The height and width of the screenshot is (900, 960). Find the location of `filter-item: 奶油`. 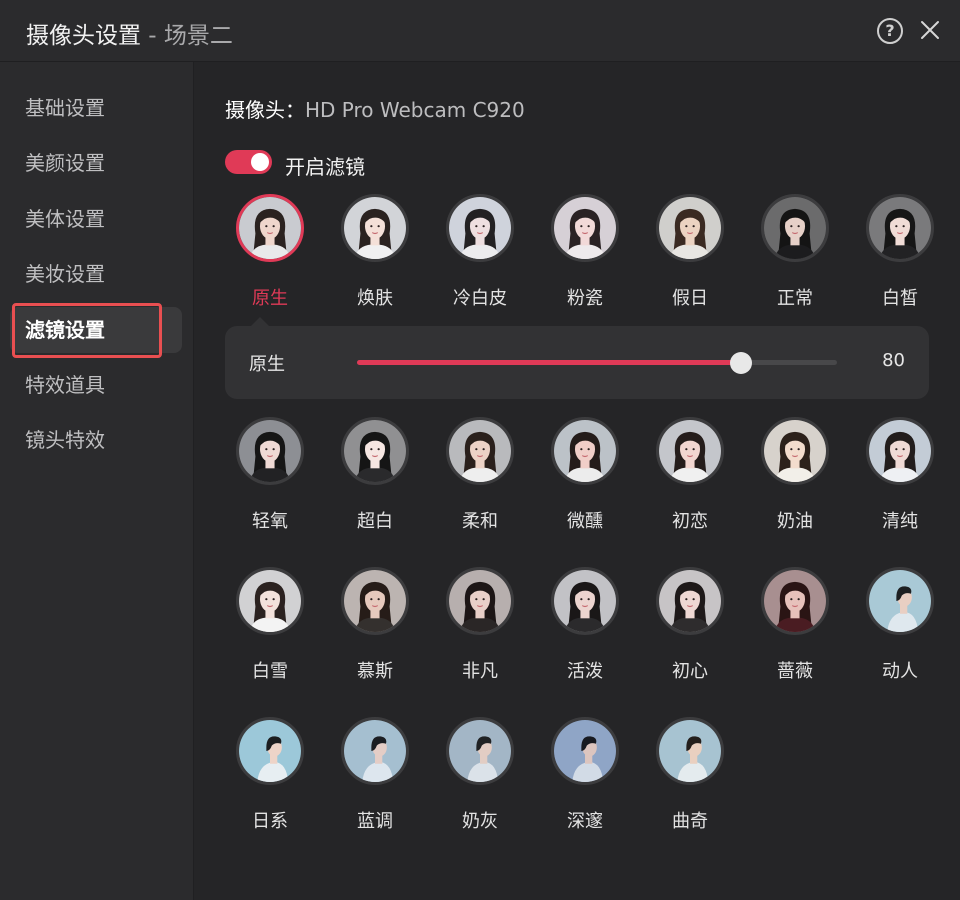

filter-item: 奶油 is located at coordinates (795, 477).